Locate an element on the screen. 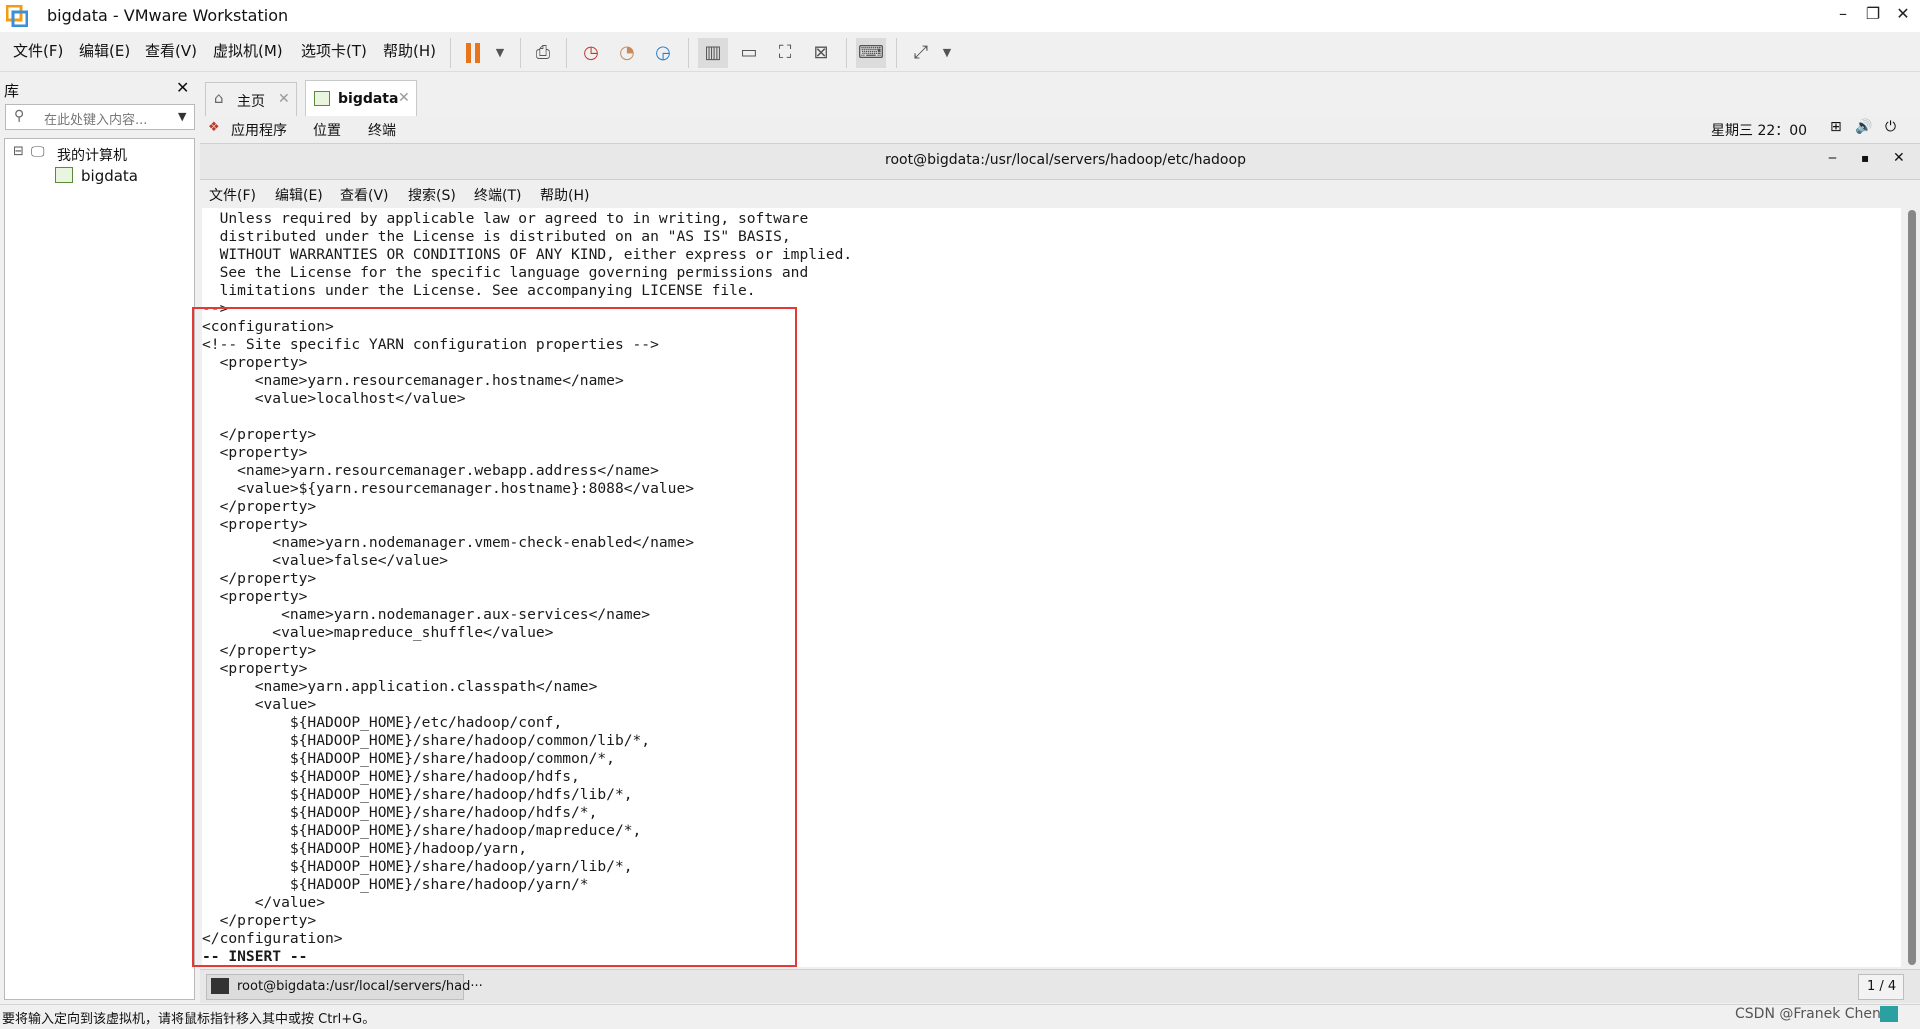 The height and width of the screenshot is (1029, 1920). menu-vm: 虚拟机(M) is located at coordinates (248, 50).